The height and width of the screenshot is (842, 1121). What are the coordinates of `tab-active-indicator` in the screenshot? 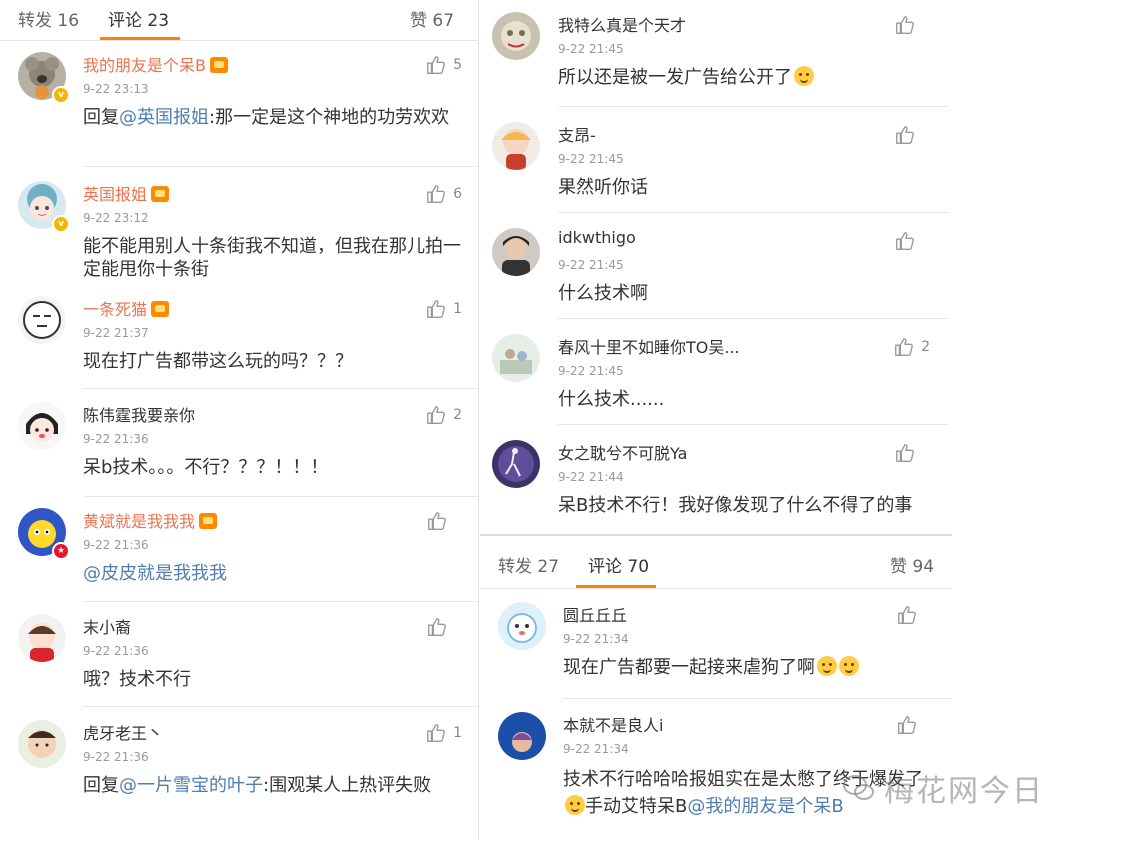 It's located at (140, 38).